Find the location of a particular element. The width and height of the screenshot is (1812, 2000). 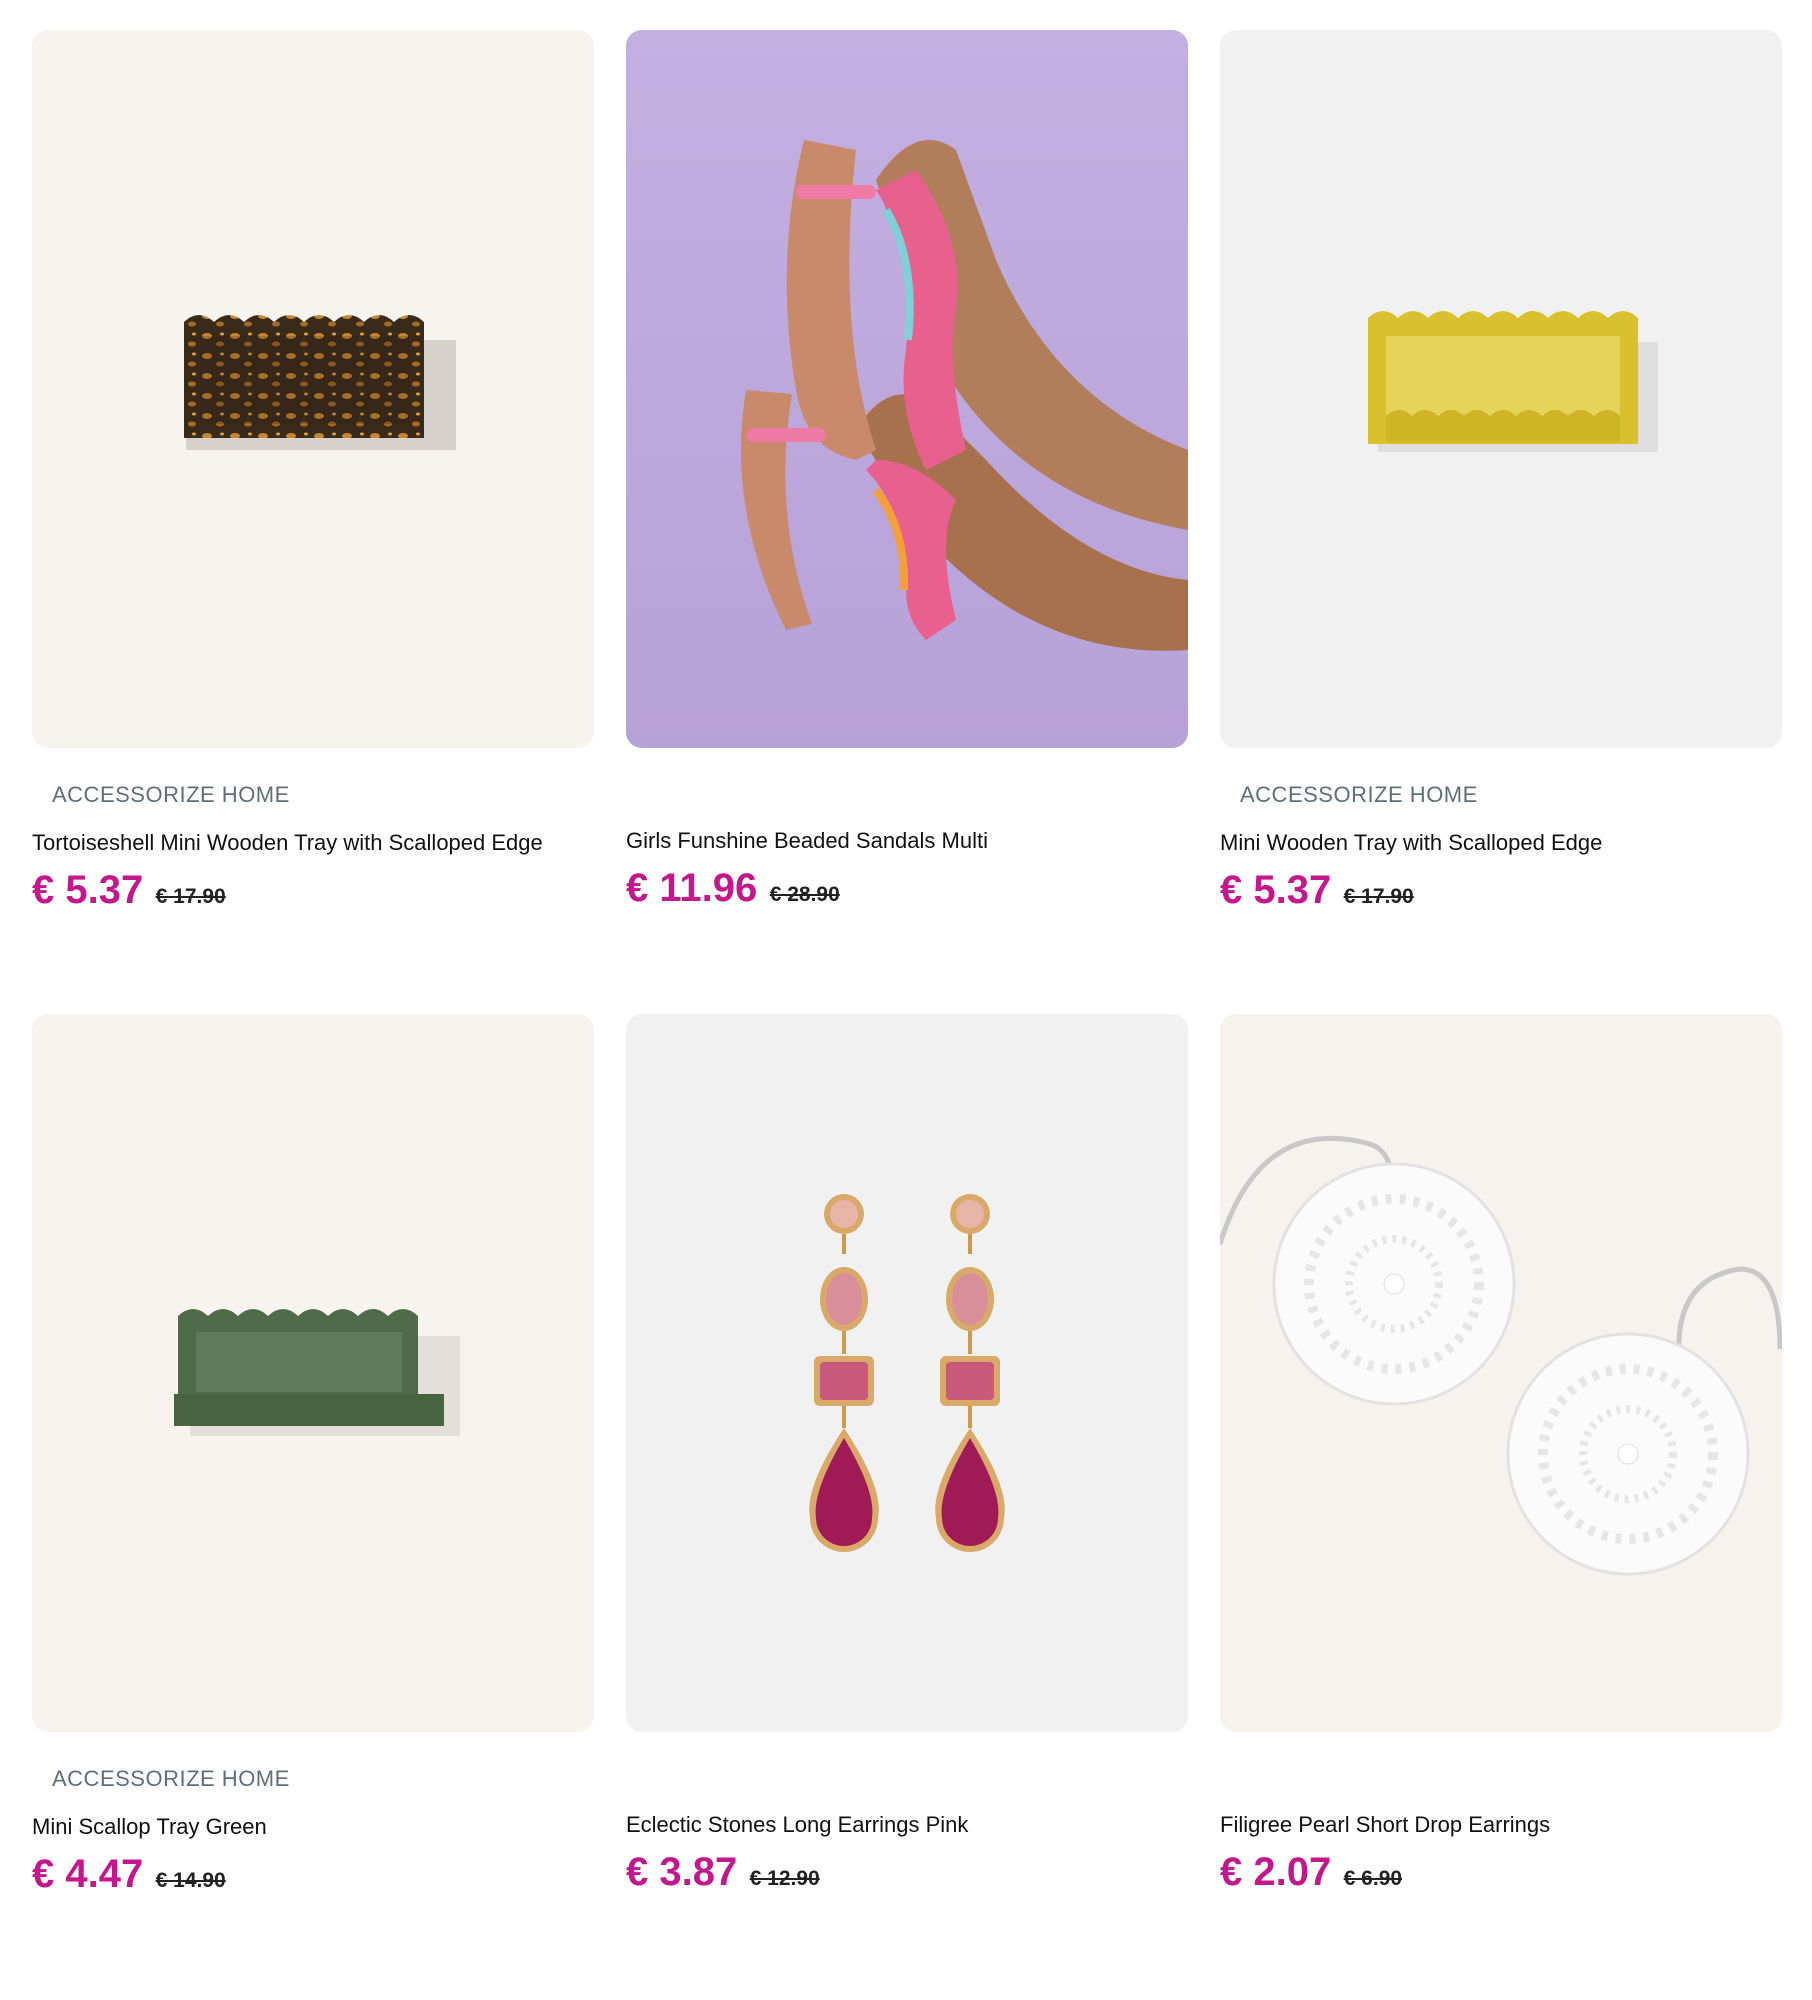

product-title: Girls Funshine Beaded Sandals Multi is located at coordinates (807, 841).